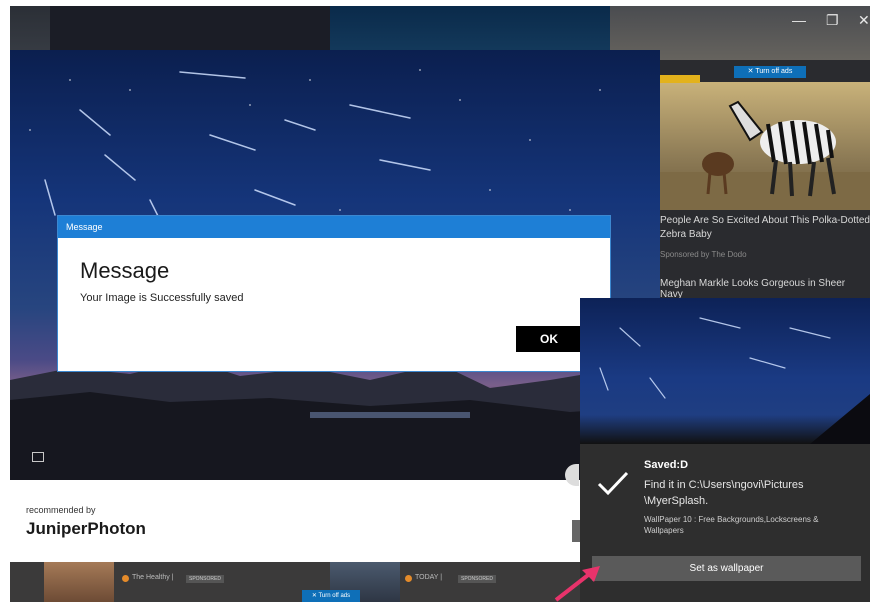 This screenshot has width=870, height=602. I want to click on toast-preview-illustration, so click(734, 380).